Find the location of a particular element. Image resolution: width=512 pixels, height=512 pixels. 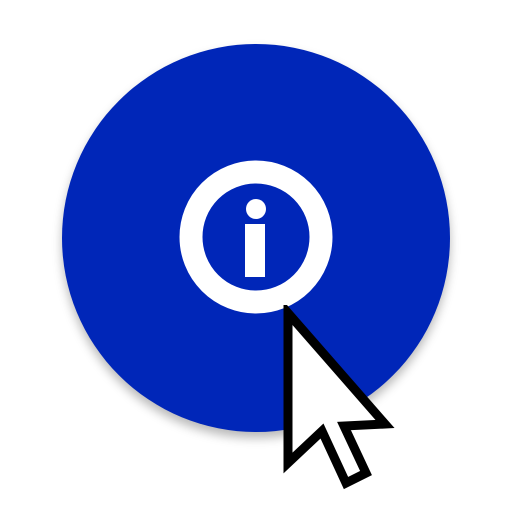

cursor-arrow-shape is located at coordinates (339, 397).